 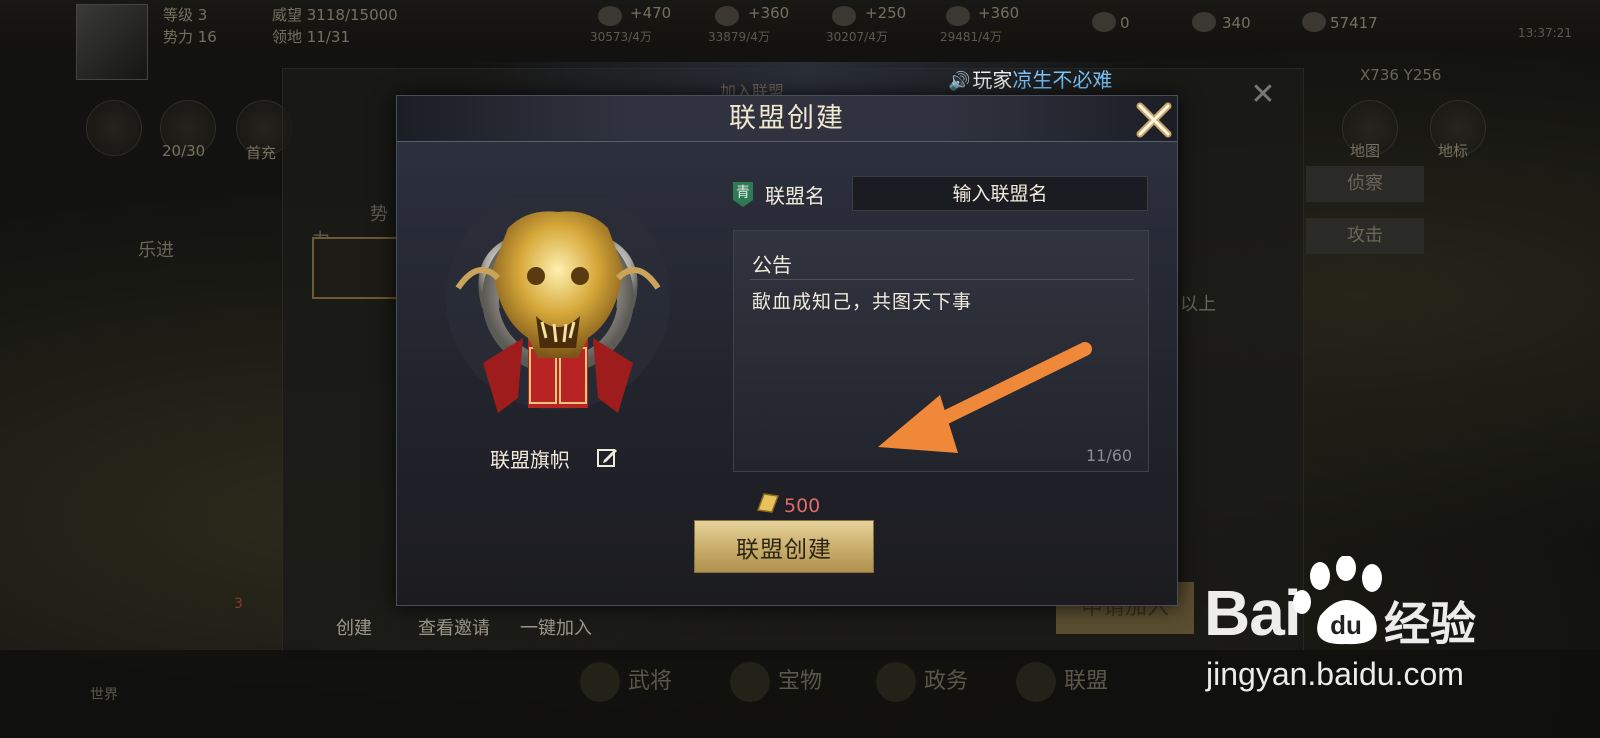 I want to click on baidu-jingyan-text: 经验, so click(x=1430, y=624).